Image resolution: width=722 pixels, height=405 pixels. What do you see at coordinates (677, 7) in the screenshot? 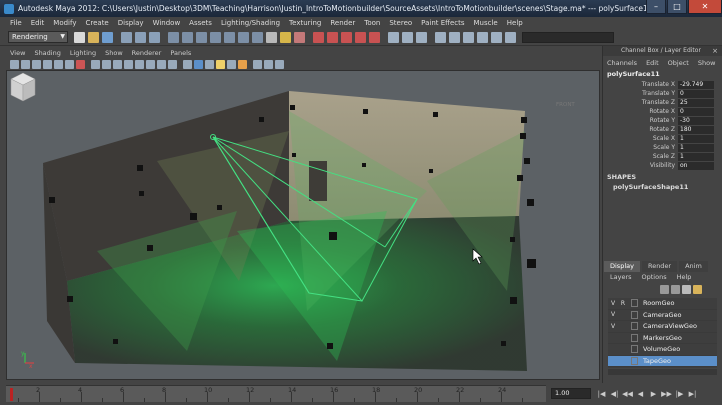
I see `maximize-button: □` at bounding box center [677, 7].